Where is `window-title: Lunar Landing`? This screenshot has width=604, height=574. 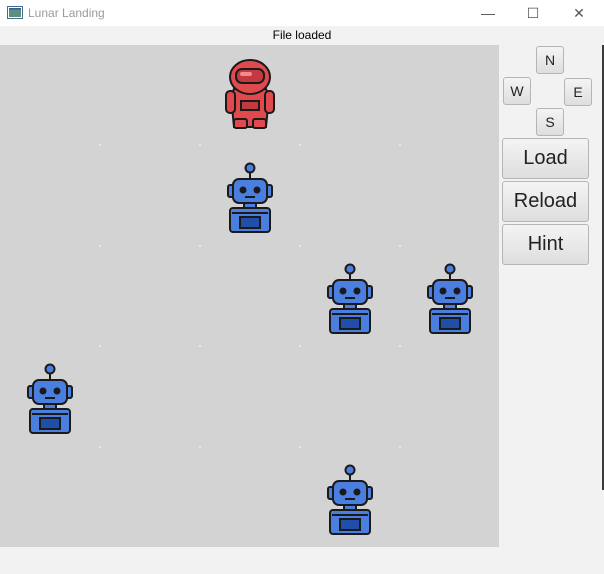 window-title: Lunar Landing is located at coordinates (66, 13).